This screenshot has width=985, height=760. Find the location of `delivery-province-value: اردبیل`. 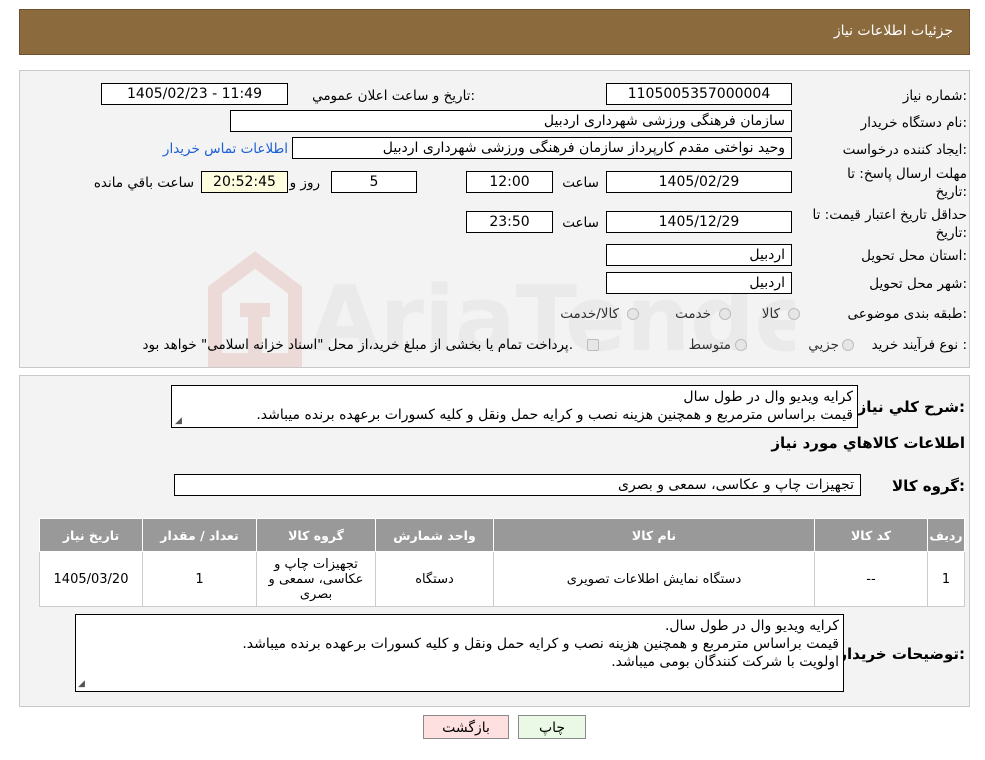

delivery-province-value: اردبیل is located at coordinates (699, 255).